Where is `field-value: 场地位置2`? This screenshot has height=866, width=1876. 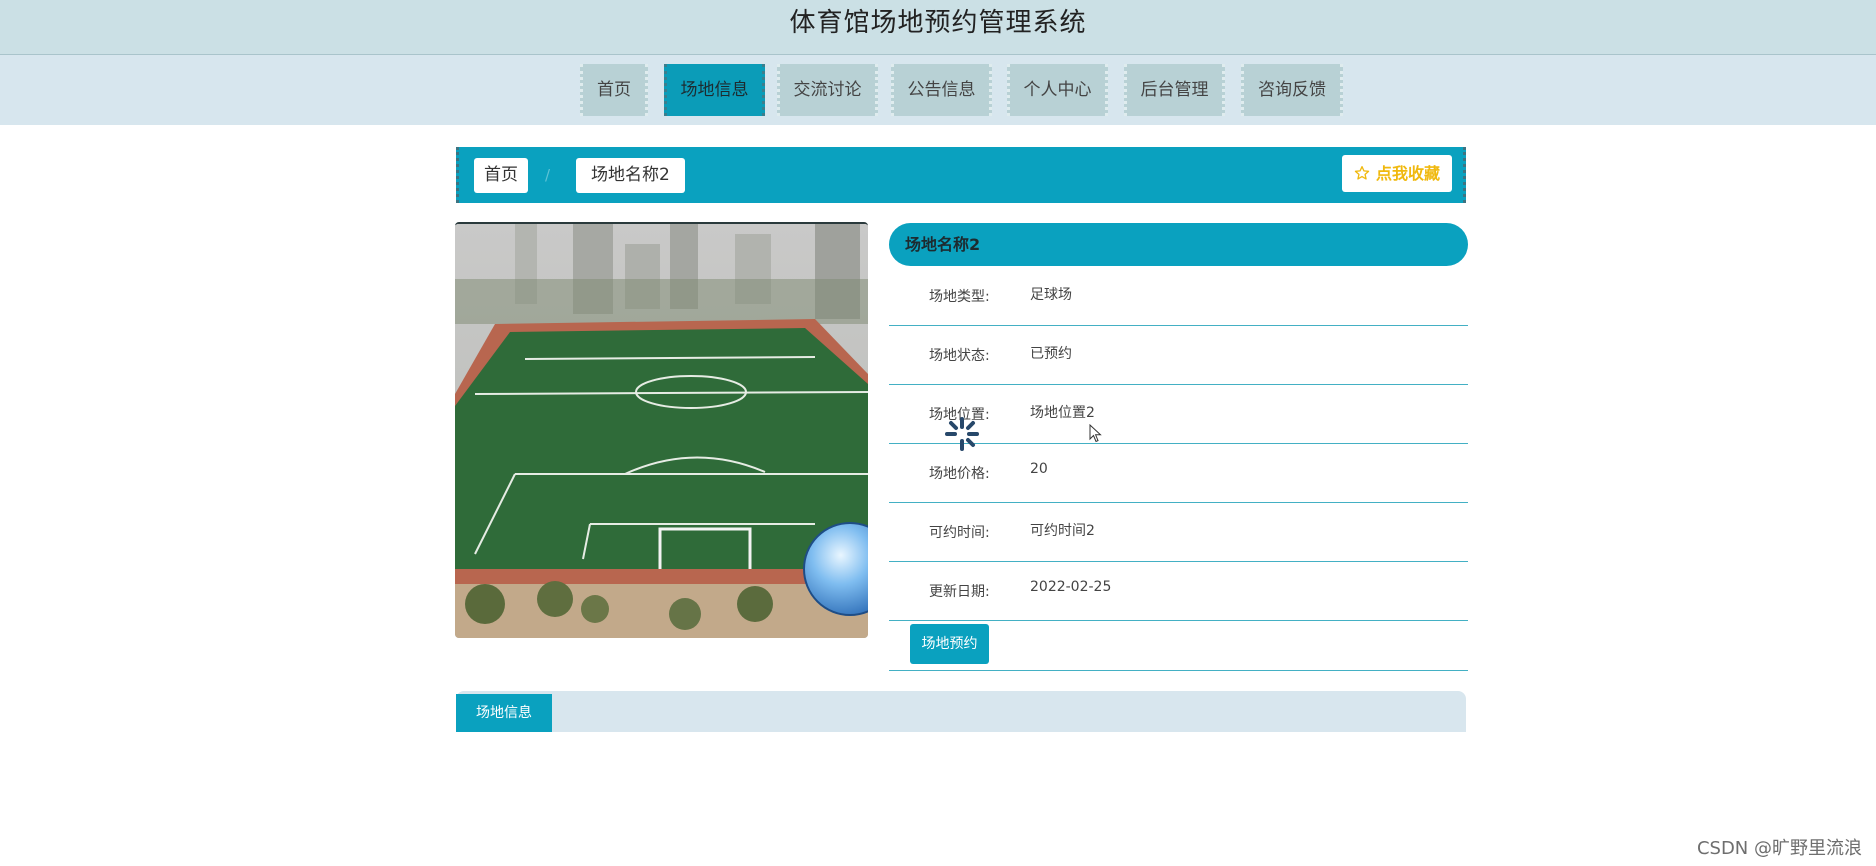 field-value: 场地位置2 is located at coordinates (1062, 413).